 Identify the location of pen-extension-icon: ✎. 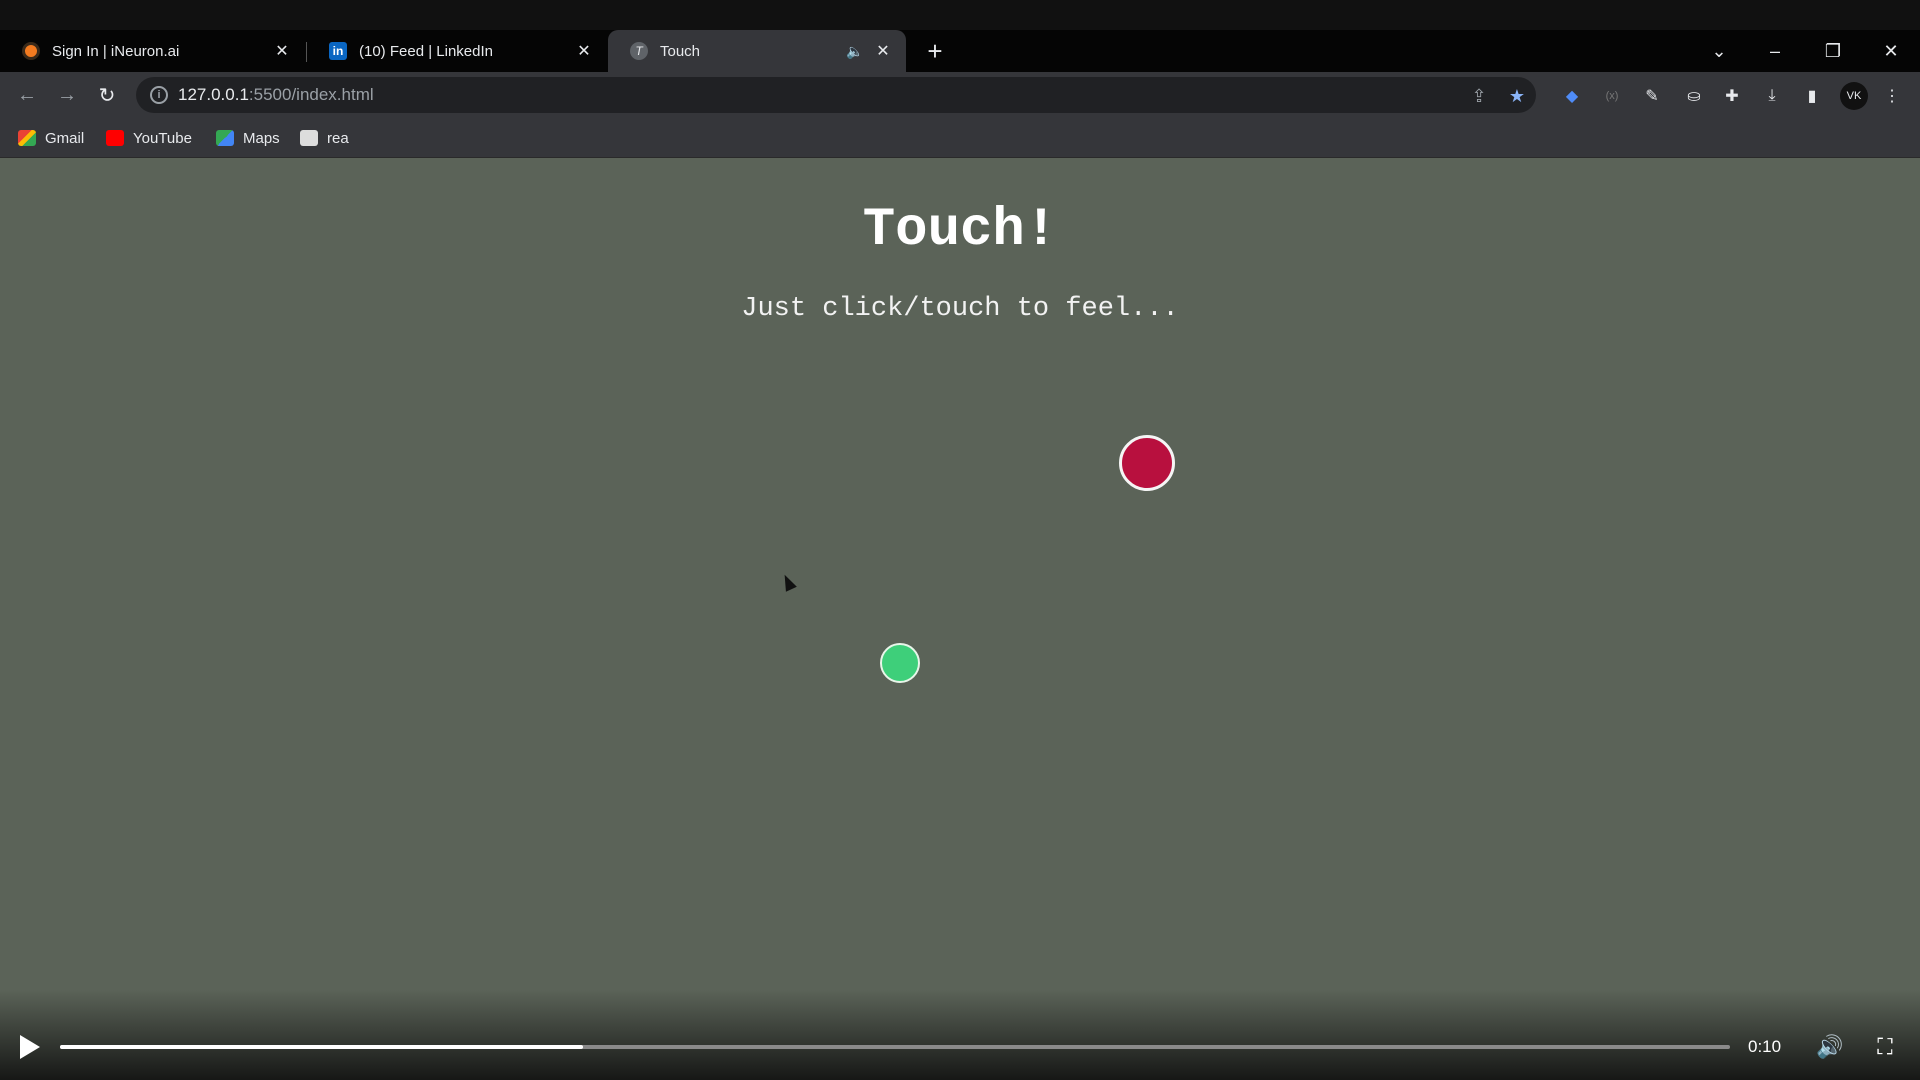
(1652, 96).